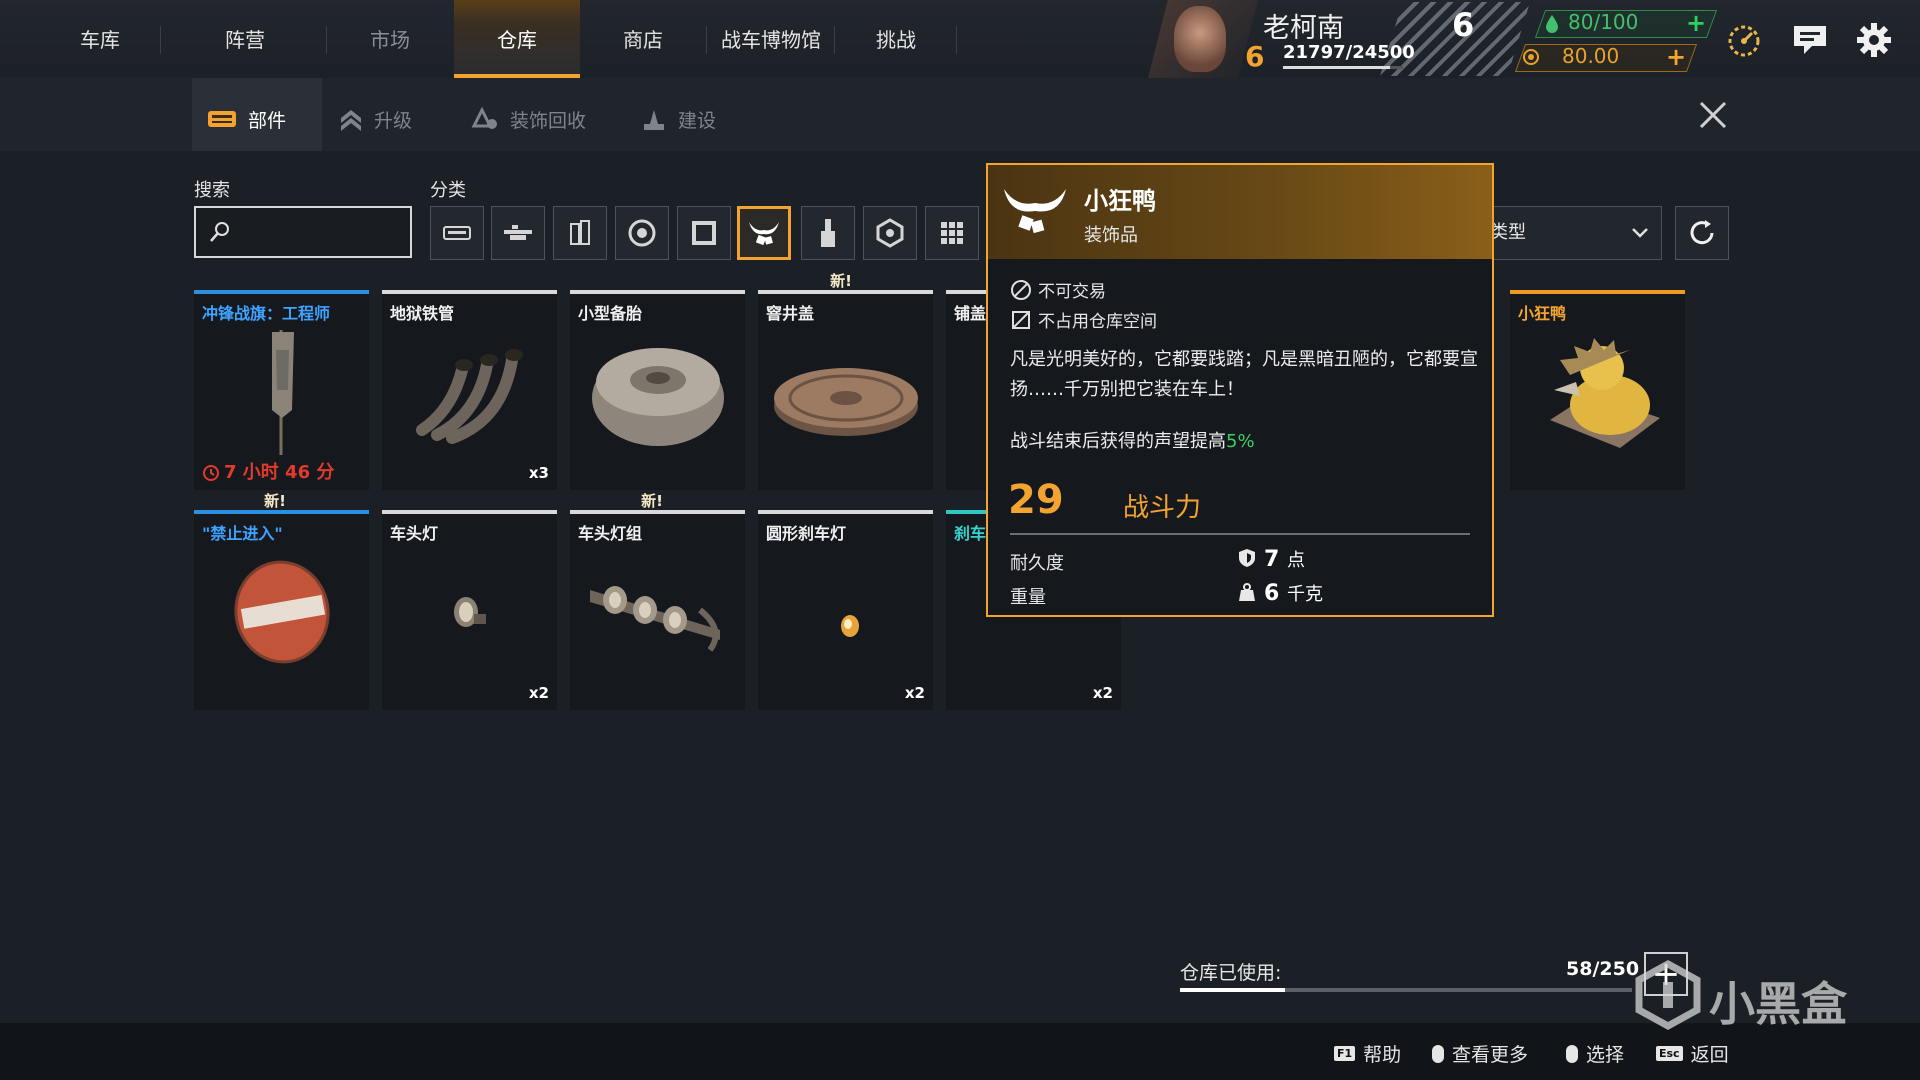  I want to click on search-input, so click(303, 232).